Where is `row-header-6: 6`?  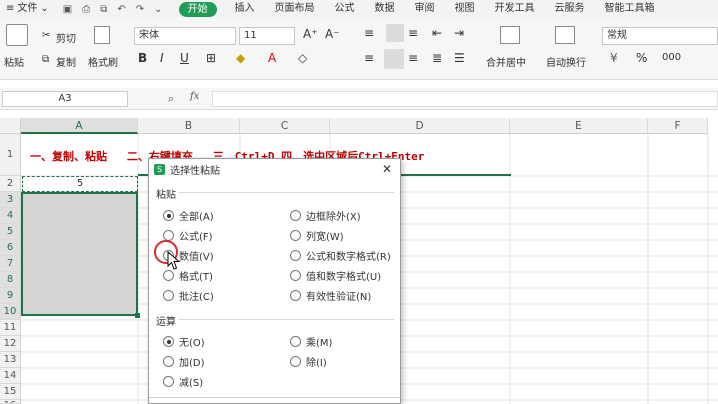 row-header-6: 6 is located at coordinates (10, 248).